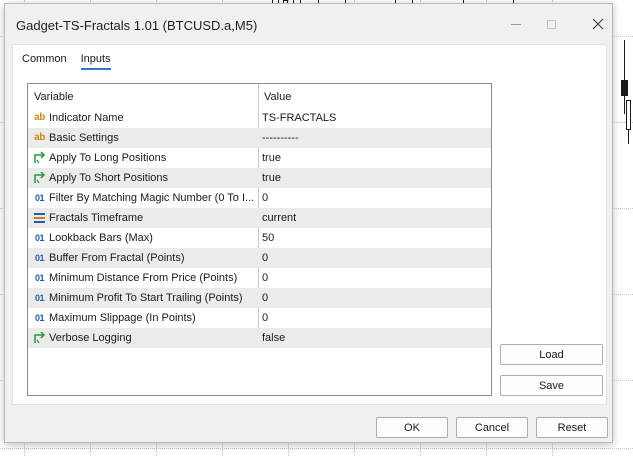 This screenshot has width=633, height=456. What do you see at coordinates (551, 354) in the screenshot?
I see `load-button: Load` at bounding box center [551, 354].